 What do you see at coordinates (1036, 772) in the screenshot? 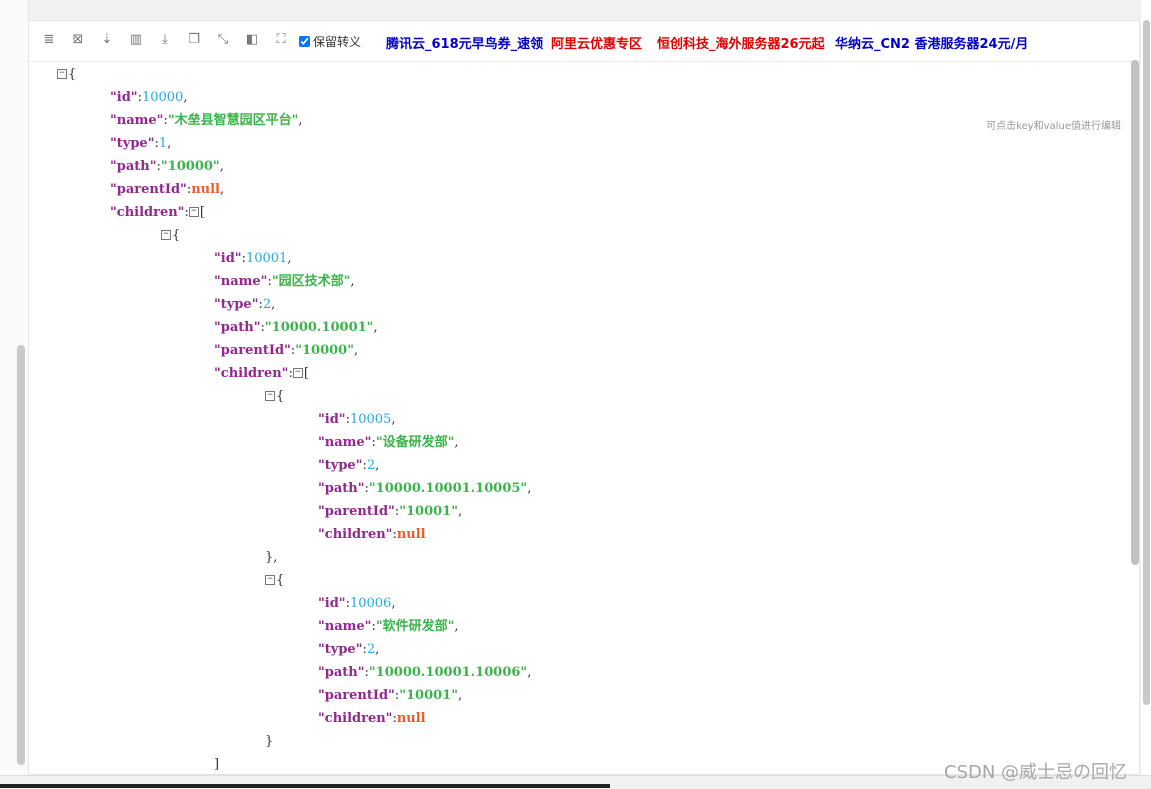
I see `watermark: CSDN @威士忌の回忆` at bounding box center [1036, 772].